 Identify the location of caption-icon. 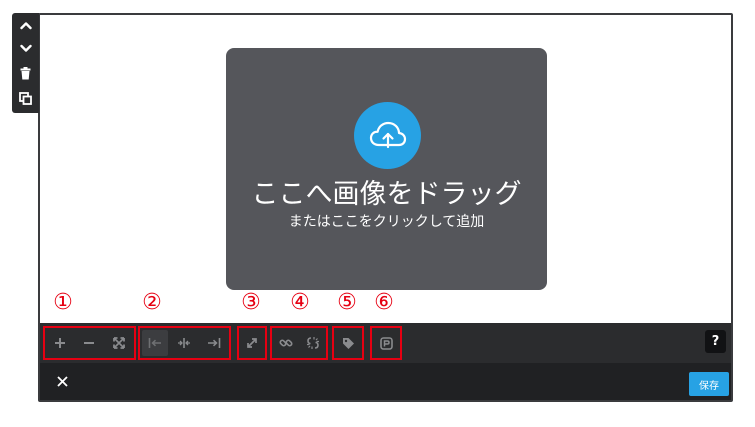
(386, 343).